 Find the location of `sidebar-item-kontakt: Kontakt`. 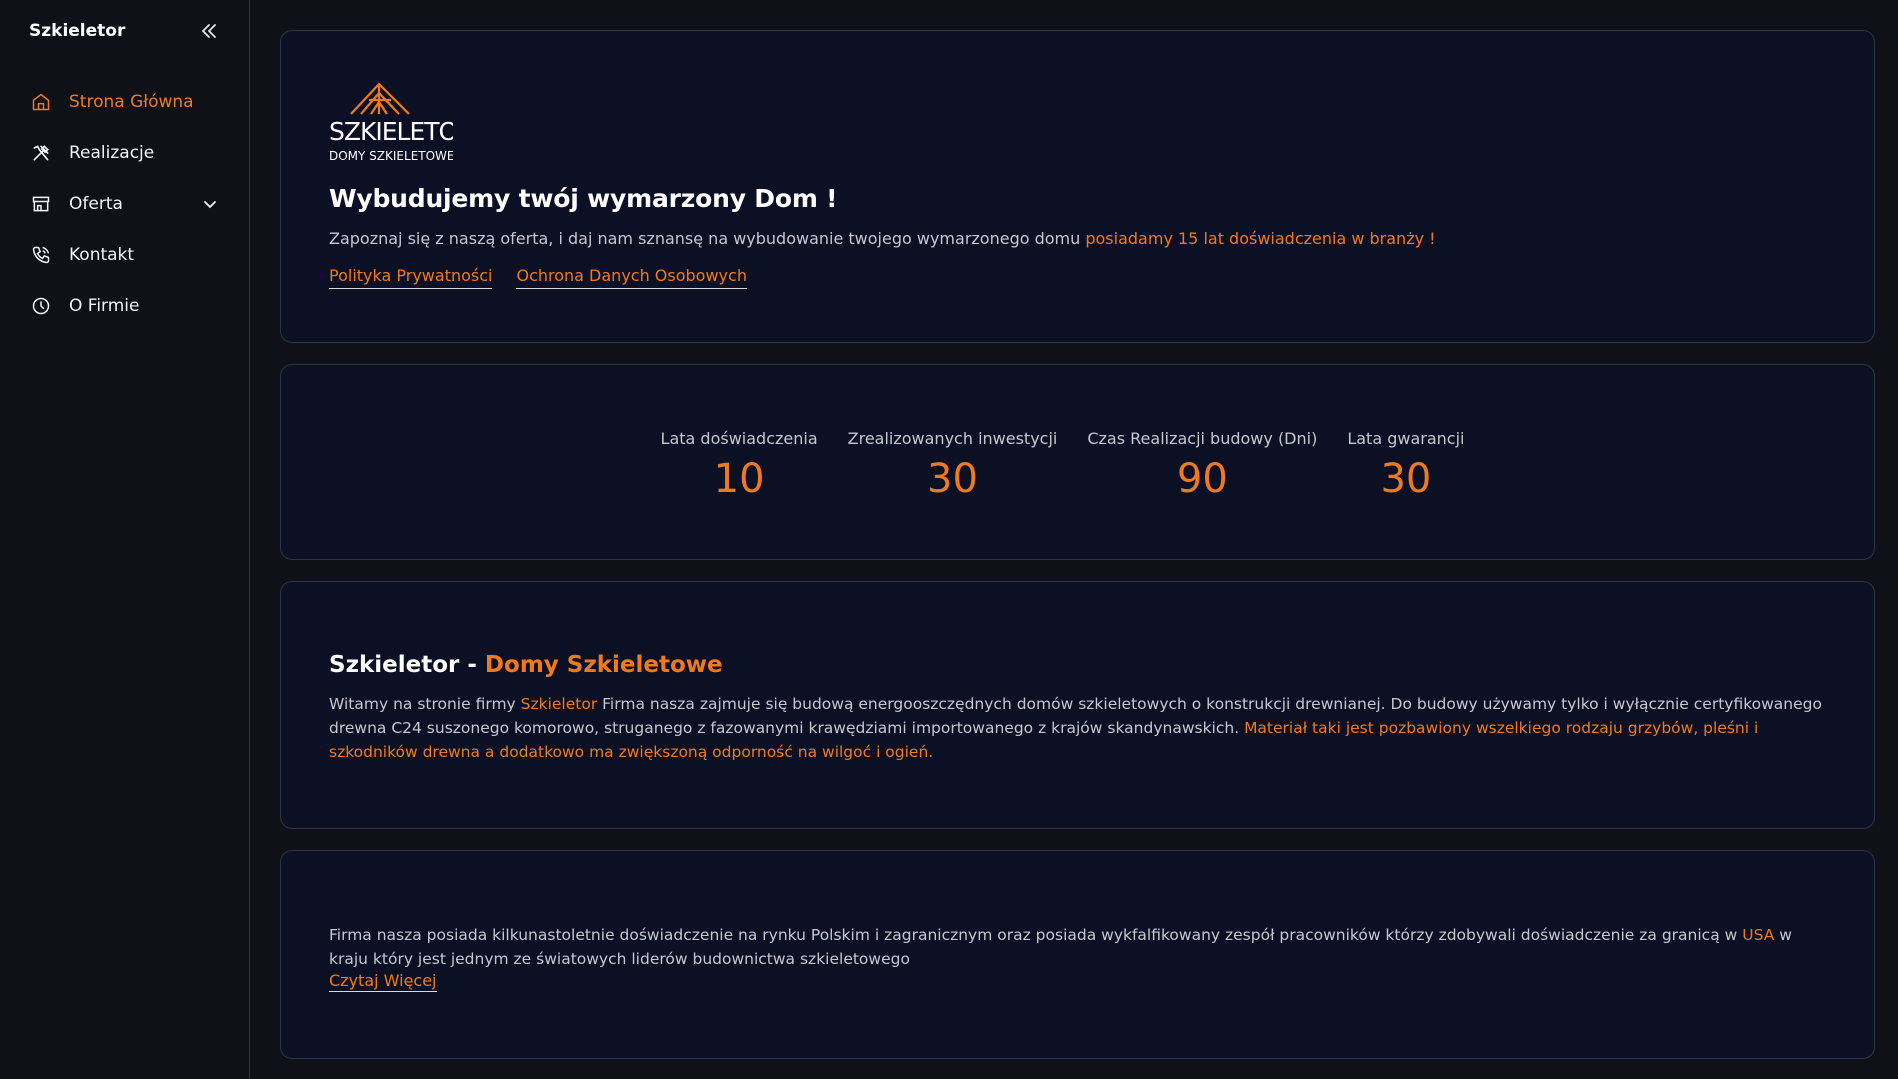

sidebar-item-kontakt: Kontakt is located at coordinates (124, 254).